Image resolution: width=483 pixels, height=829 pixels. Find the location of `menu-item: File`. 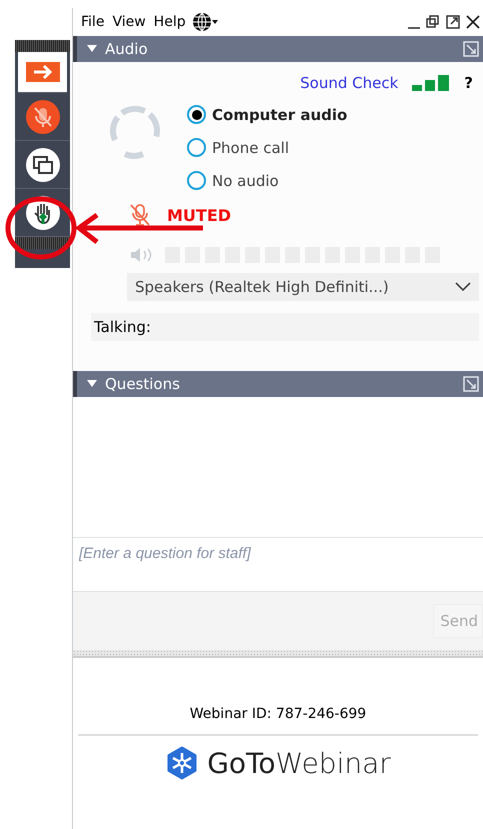

menu-item: File is located at coordinates (92, 22).